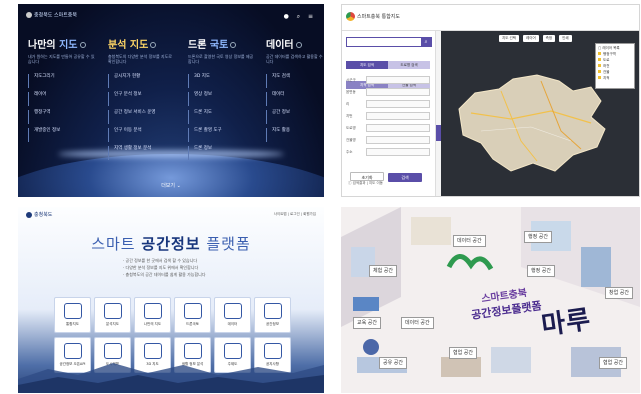  I want to click on map-tool: 측정, so click(549, 38).